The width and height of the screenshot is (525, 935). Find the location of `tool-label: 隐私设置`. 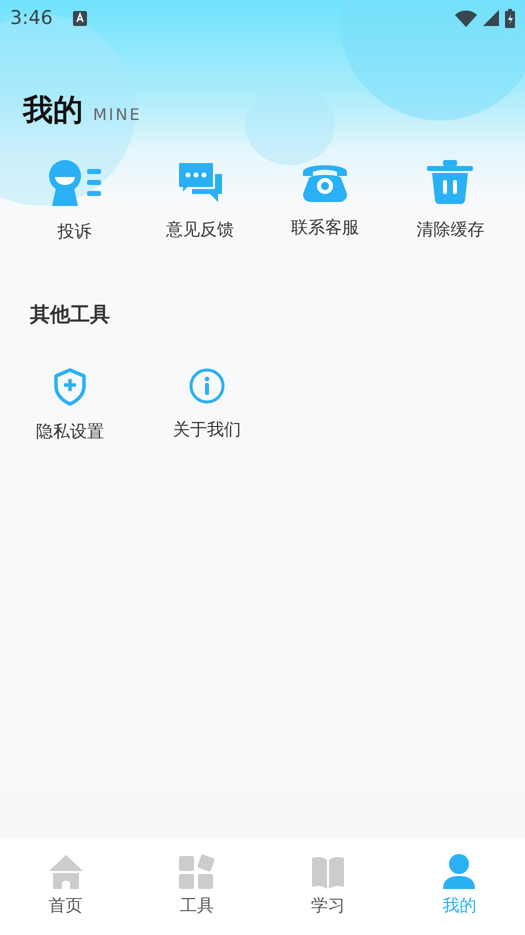

tool-label: 隐私设置 is located at coordinates (70, 431).